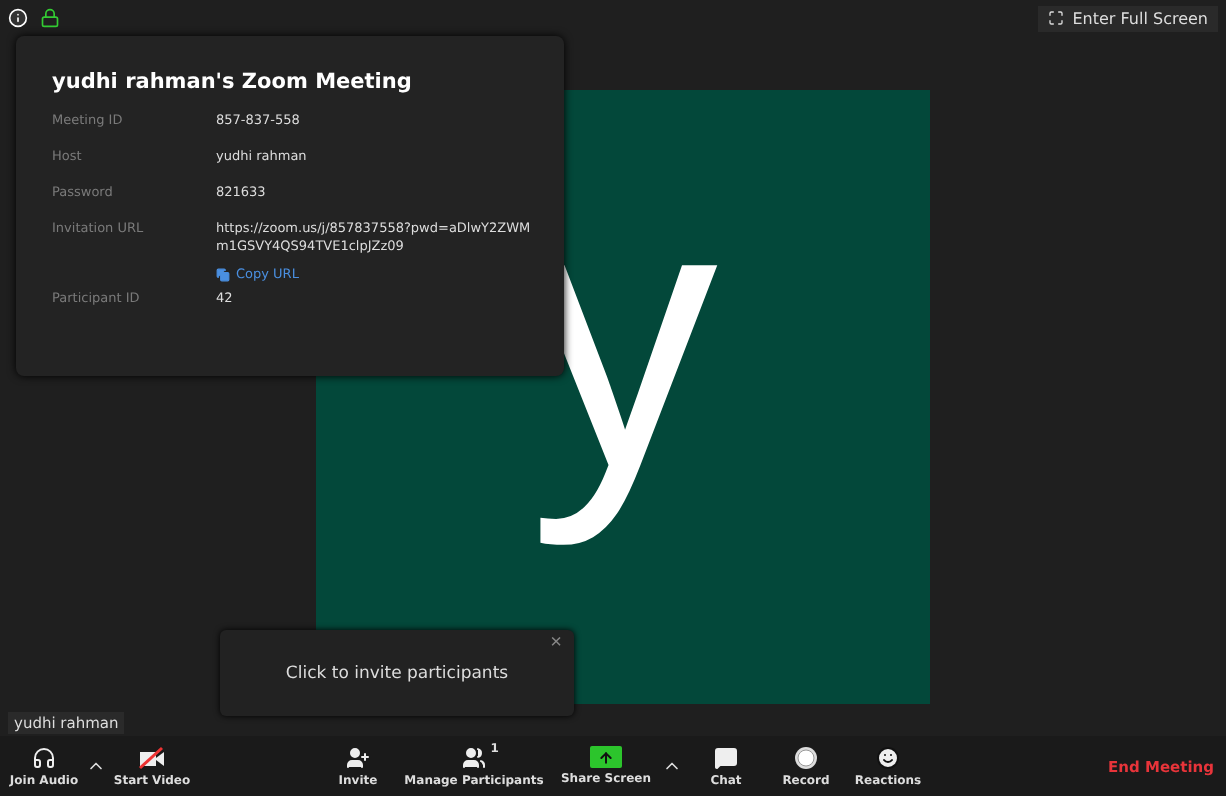  What do you see at coordinates (223, 274) in the screenshot?
I see `copy-icon` at bounding box center [223, 274].